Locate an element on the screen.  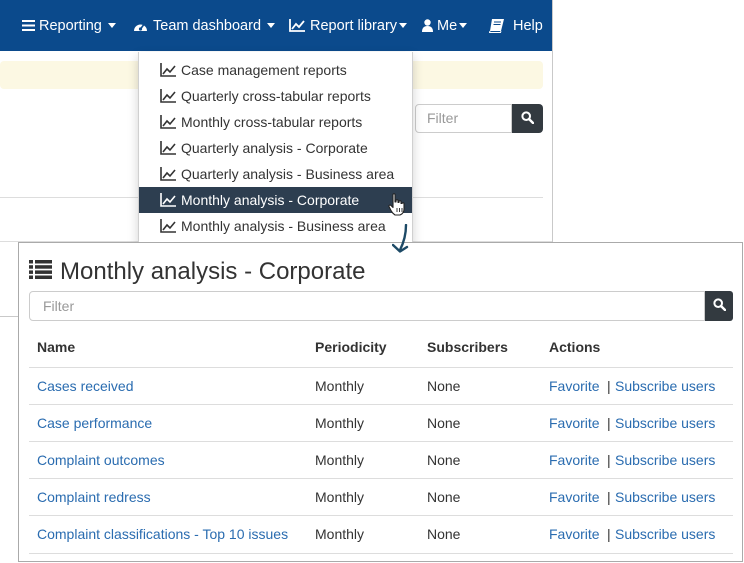
nav-team-dashboard-label: Team dashboard is located at coordinates (207, 25).